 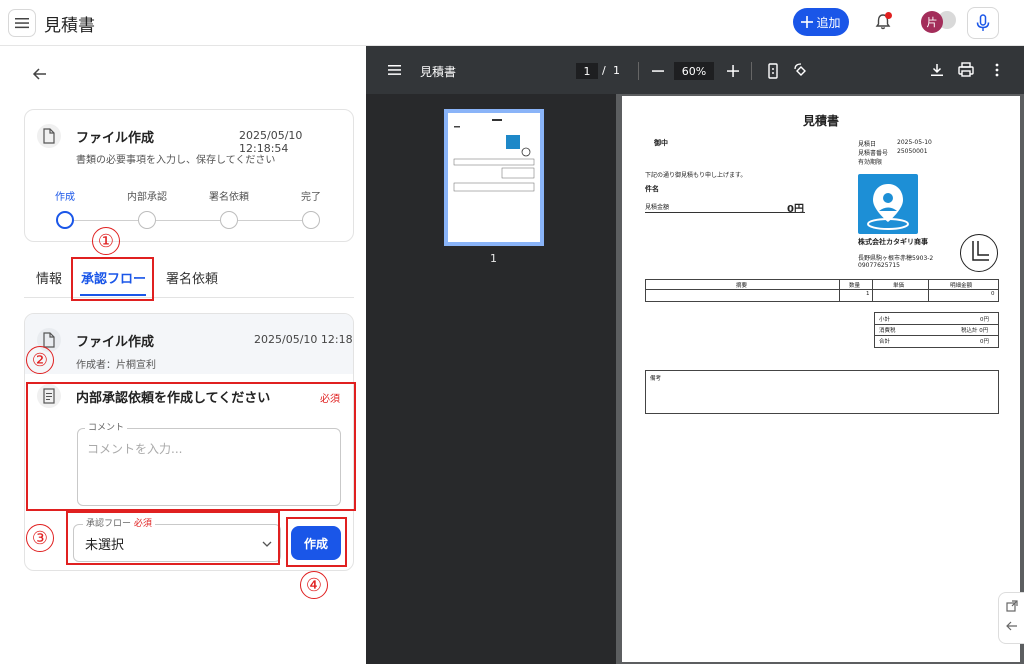 What do you see at coordinates (725, 212) in the screenshot?
I see `amount-underline` at bounding box center [725, 212].